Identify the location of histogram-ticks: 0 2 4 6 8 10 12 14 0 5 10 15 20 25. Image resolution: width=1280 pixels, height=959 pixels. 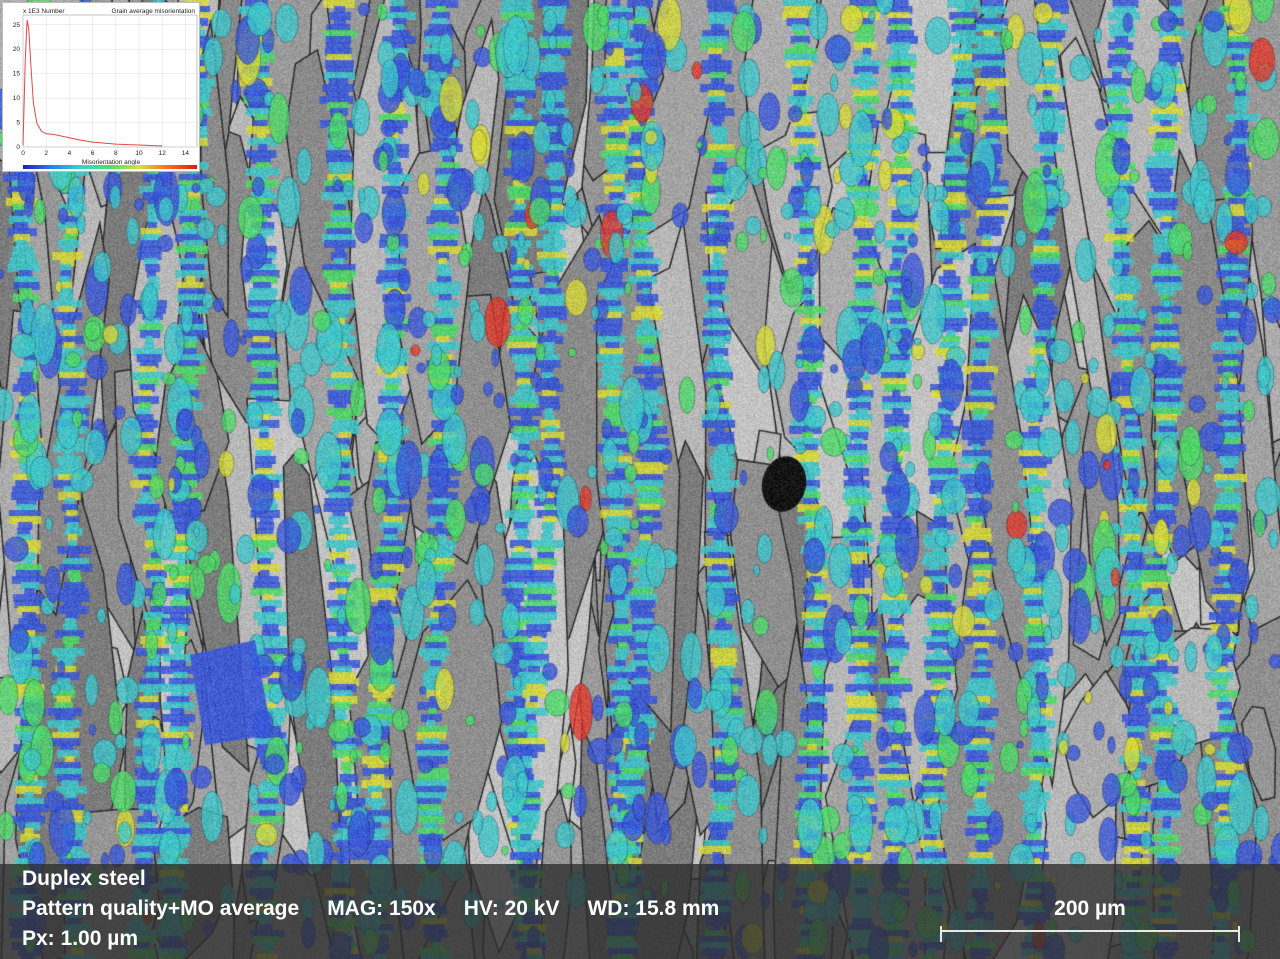
(101, 89).